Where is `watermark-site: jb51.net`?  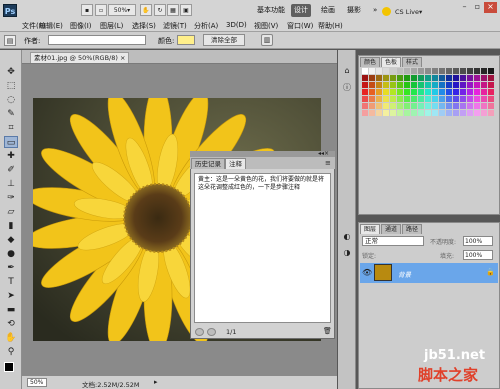 watermark-site: jb51.net is located at coordinates (455, 355).